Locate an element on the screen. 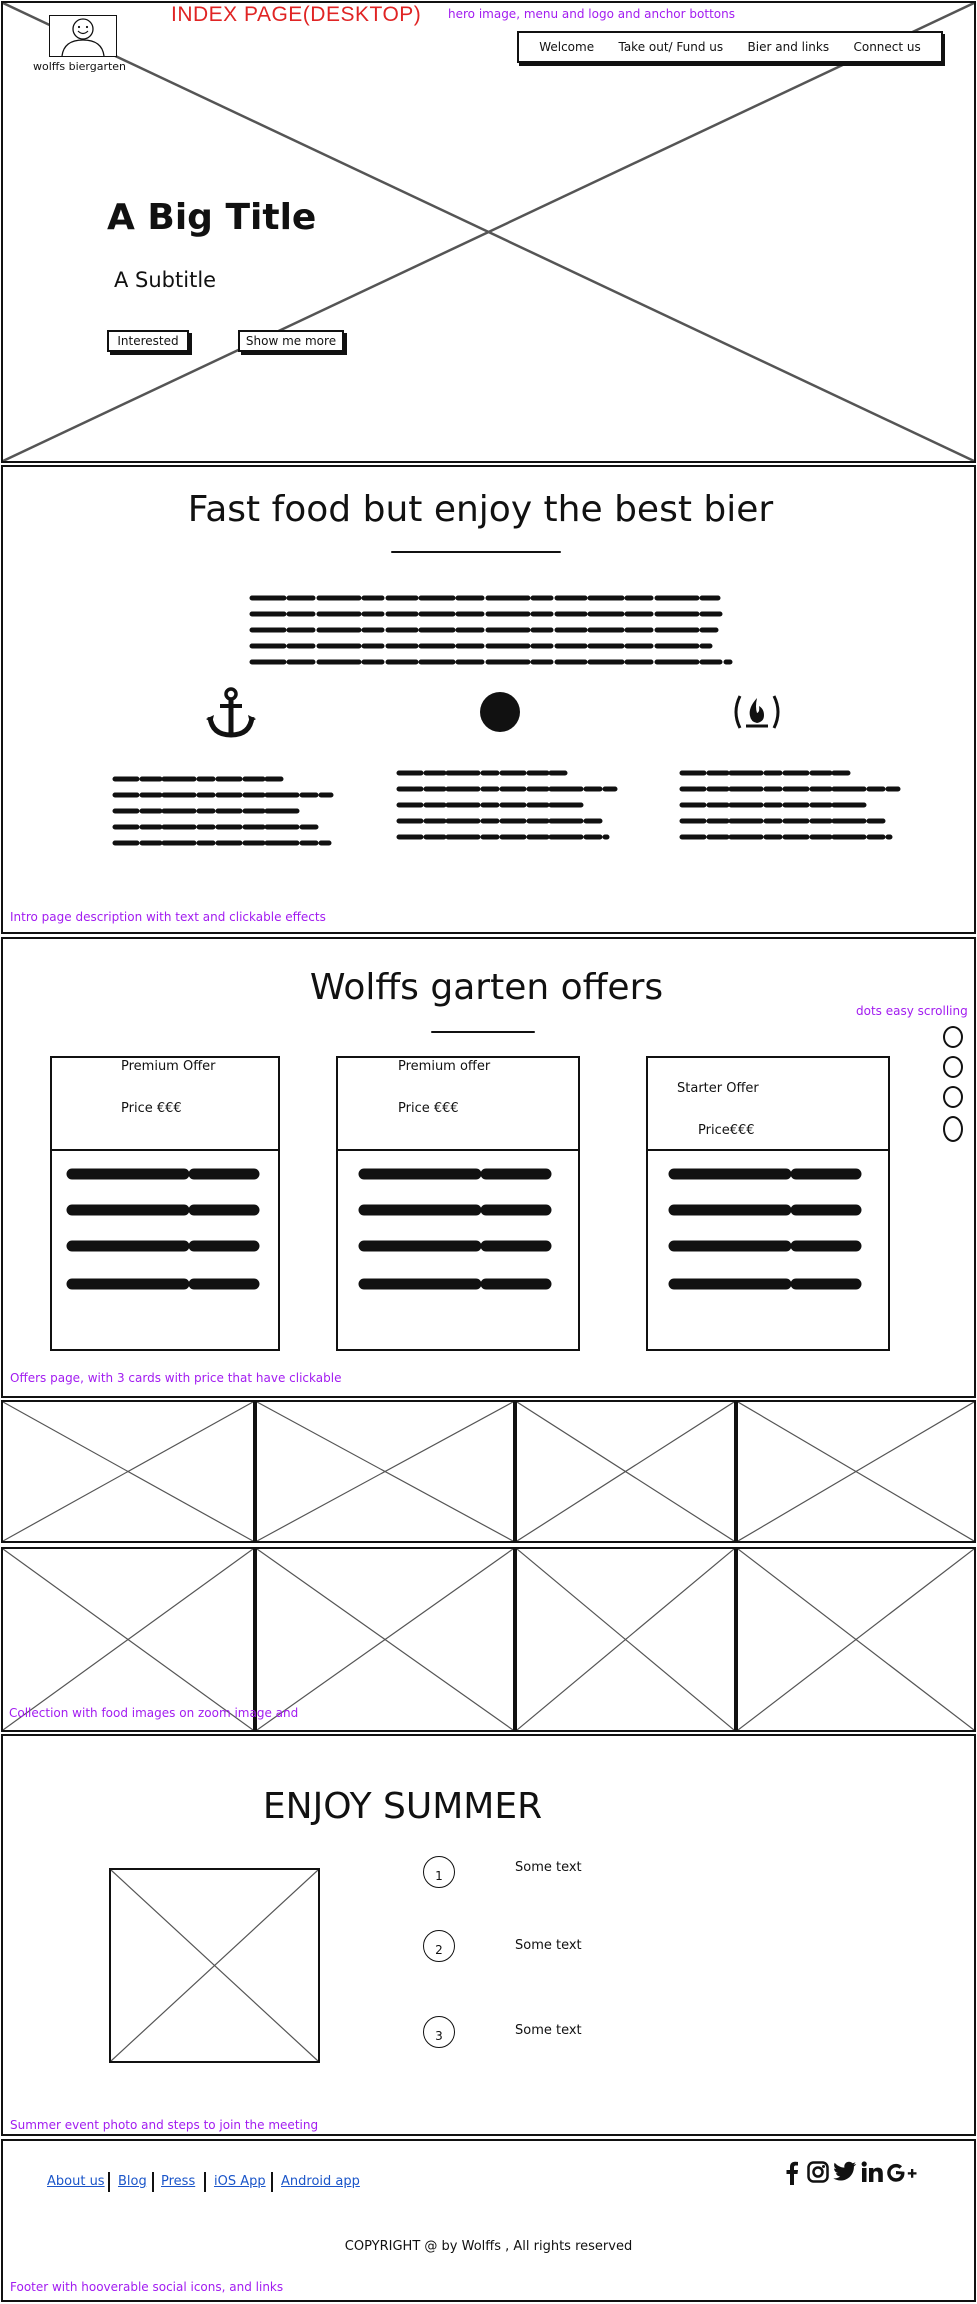 The image size is (977, 2304). offer-card-3: Starter Offer Price€€€ is located at coordinates (768, 1203).